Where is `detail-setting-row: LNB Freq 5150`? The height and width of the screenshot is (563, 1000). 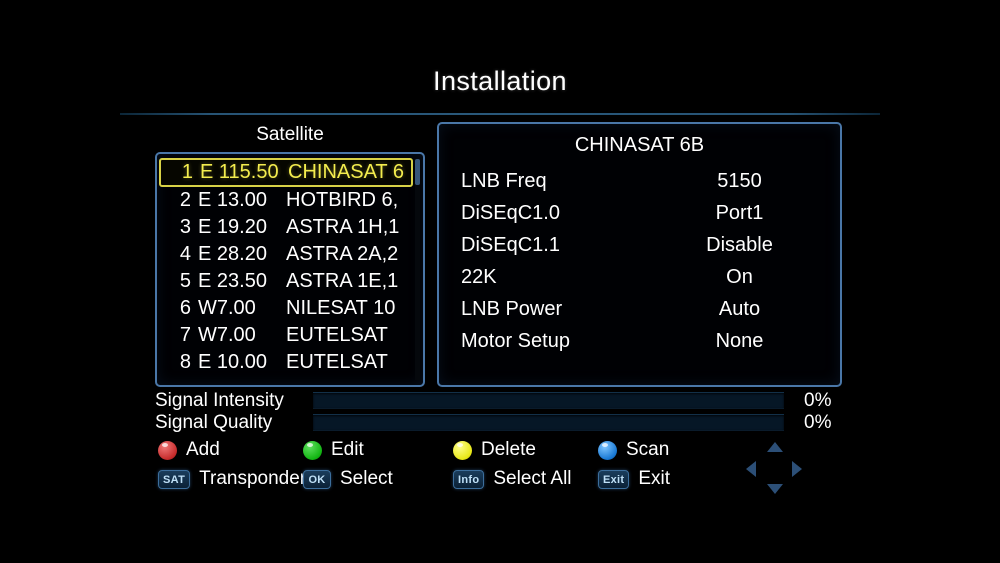
detail-setting-row: LNB Freq 5150 is located at coordinates (639, 181).